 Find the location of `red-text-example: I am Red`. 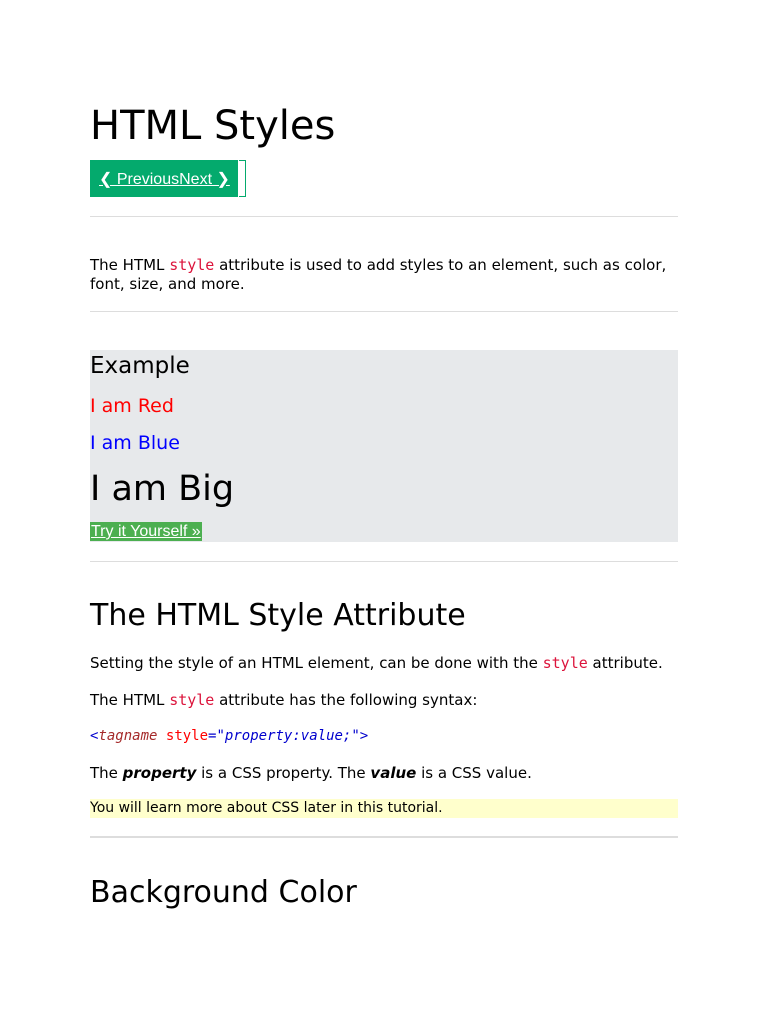

red-text-example: I am Red is located at coordinates (132, 406).